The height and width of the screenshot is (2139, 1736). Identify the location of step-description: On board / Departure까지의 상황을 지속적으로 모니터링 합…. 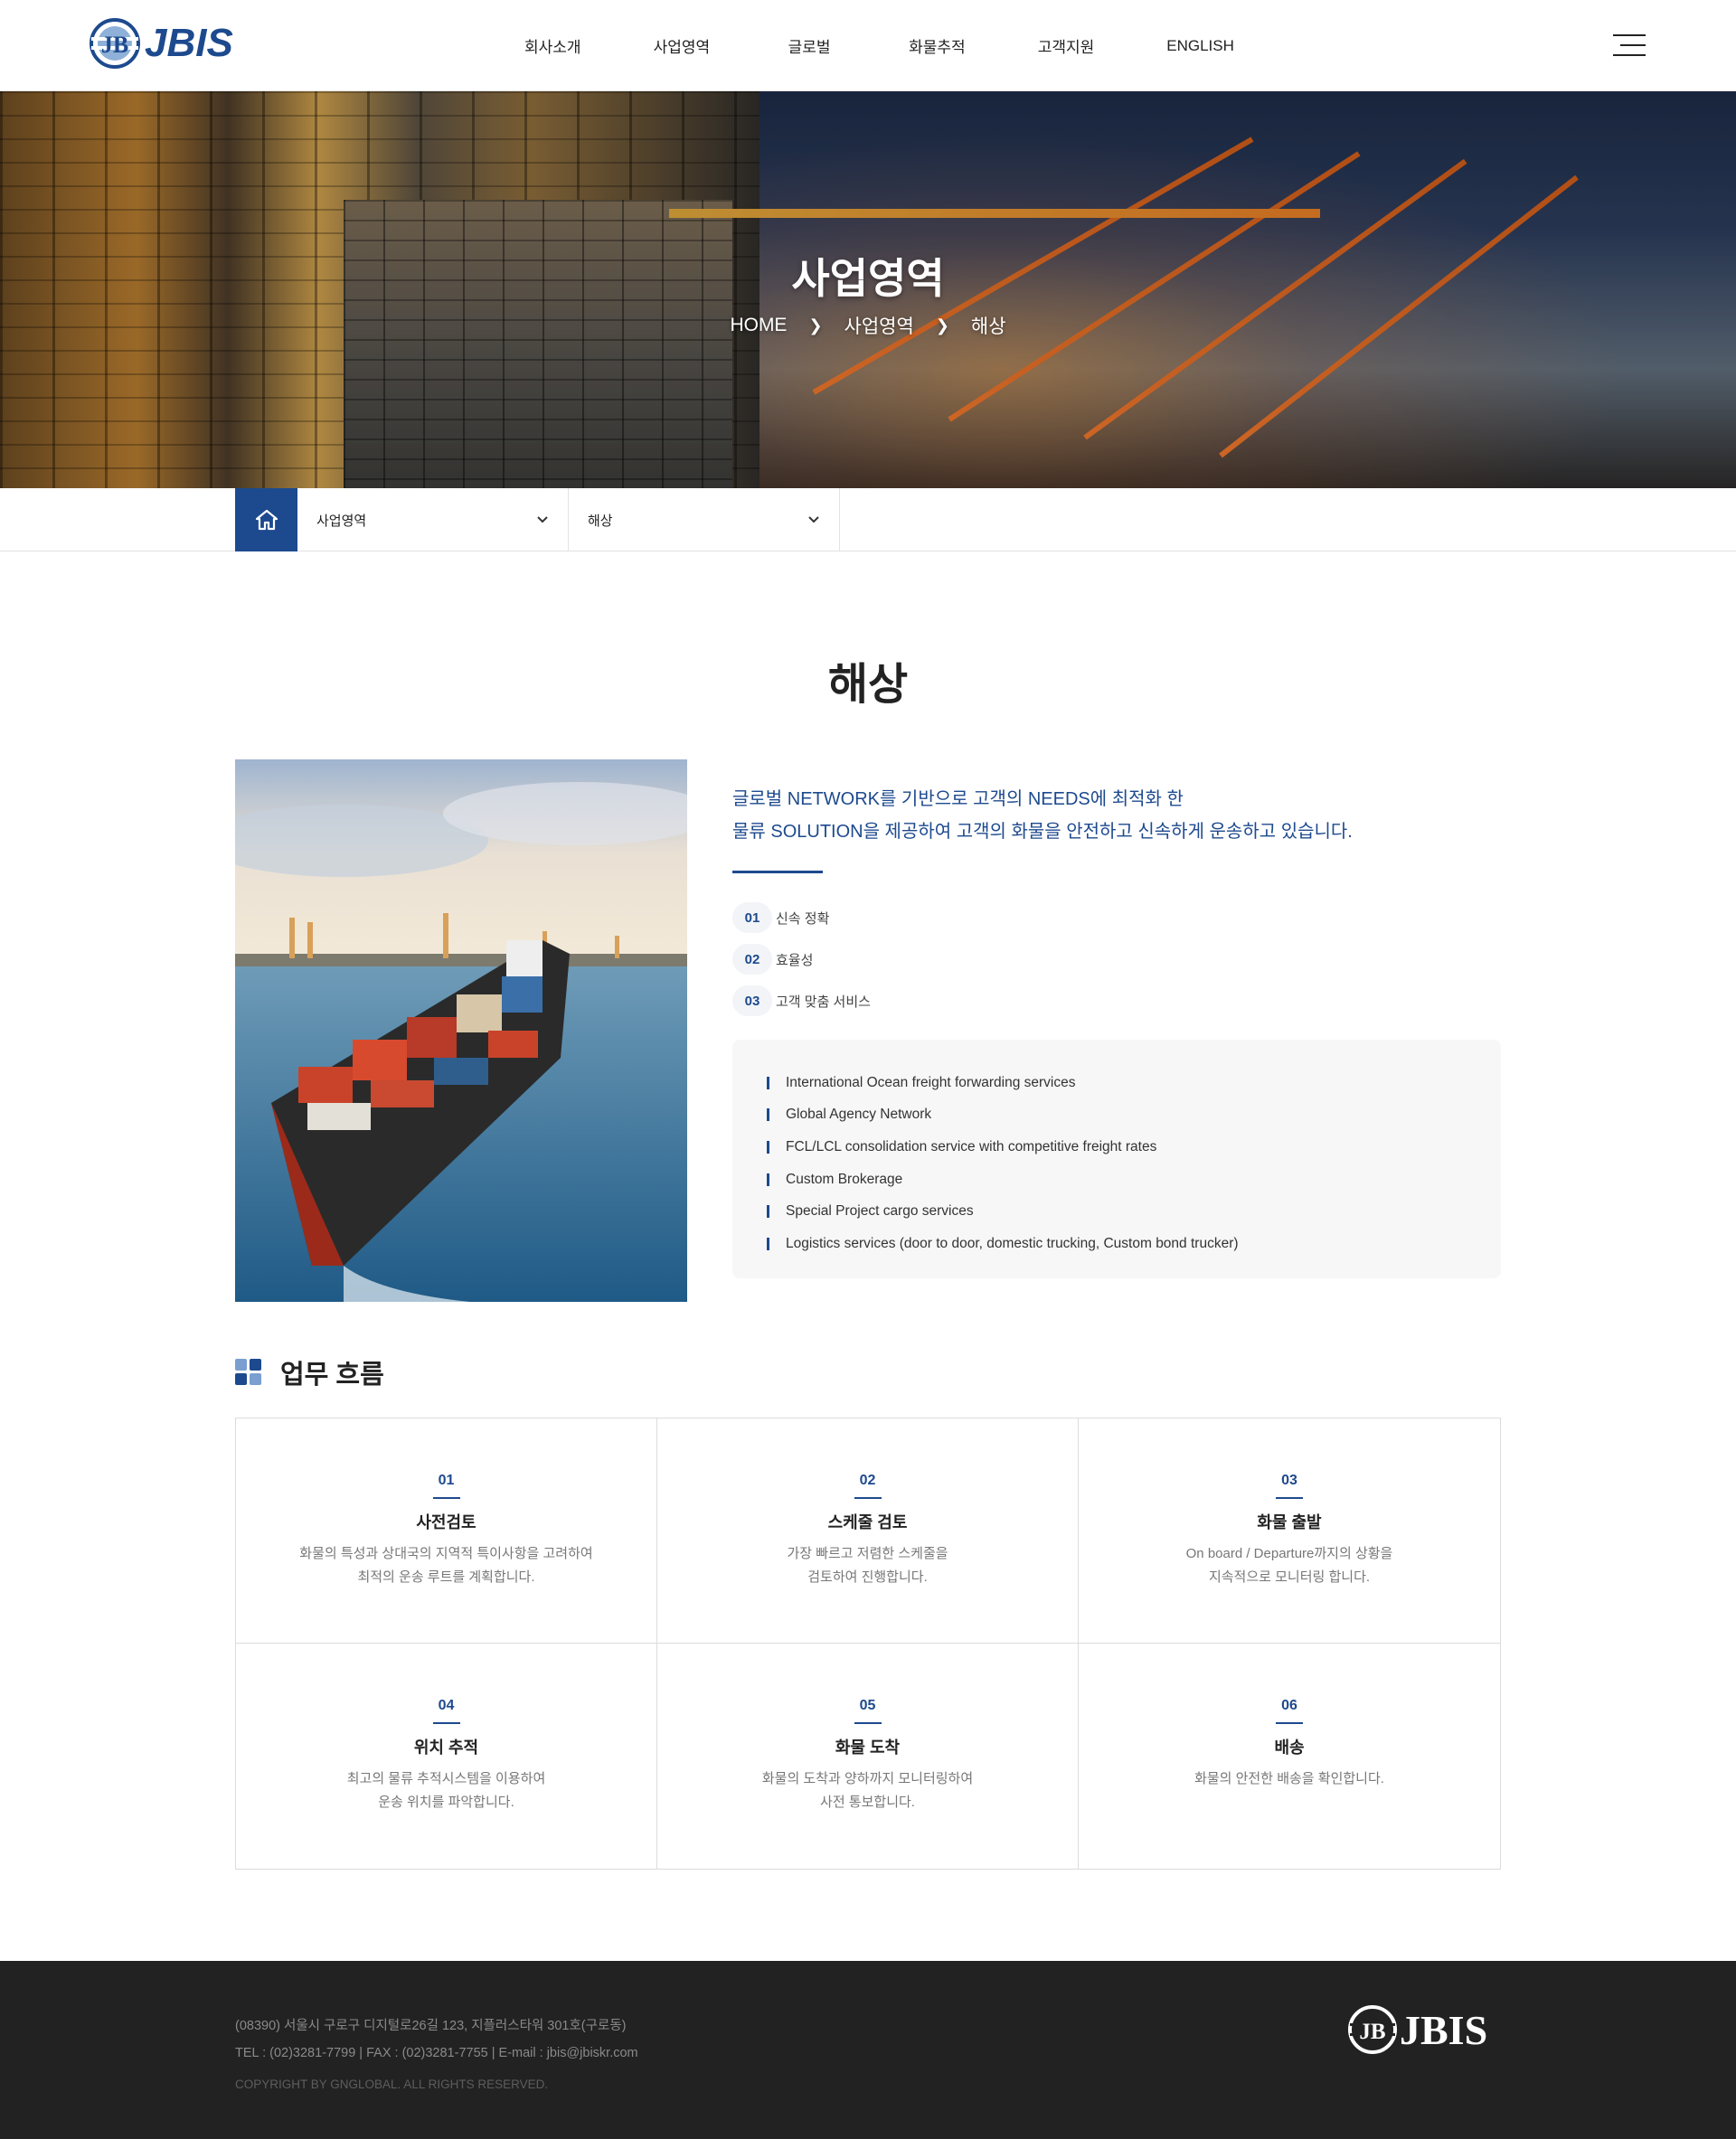
(1290, 1566).